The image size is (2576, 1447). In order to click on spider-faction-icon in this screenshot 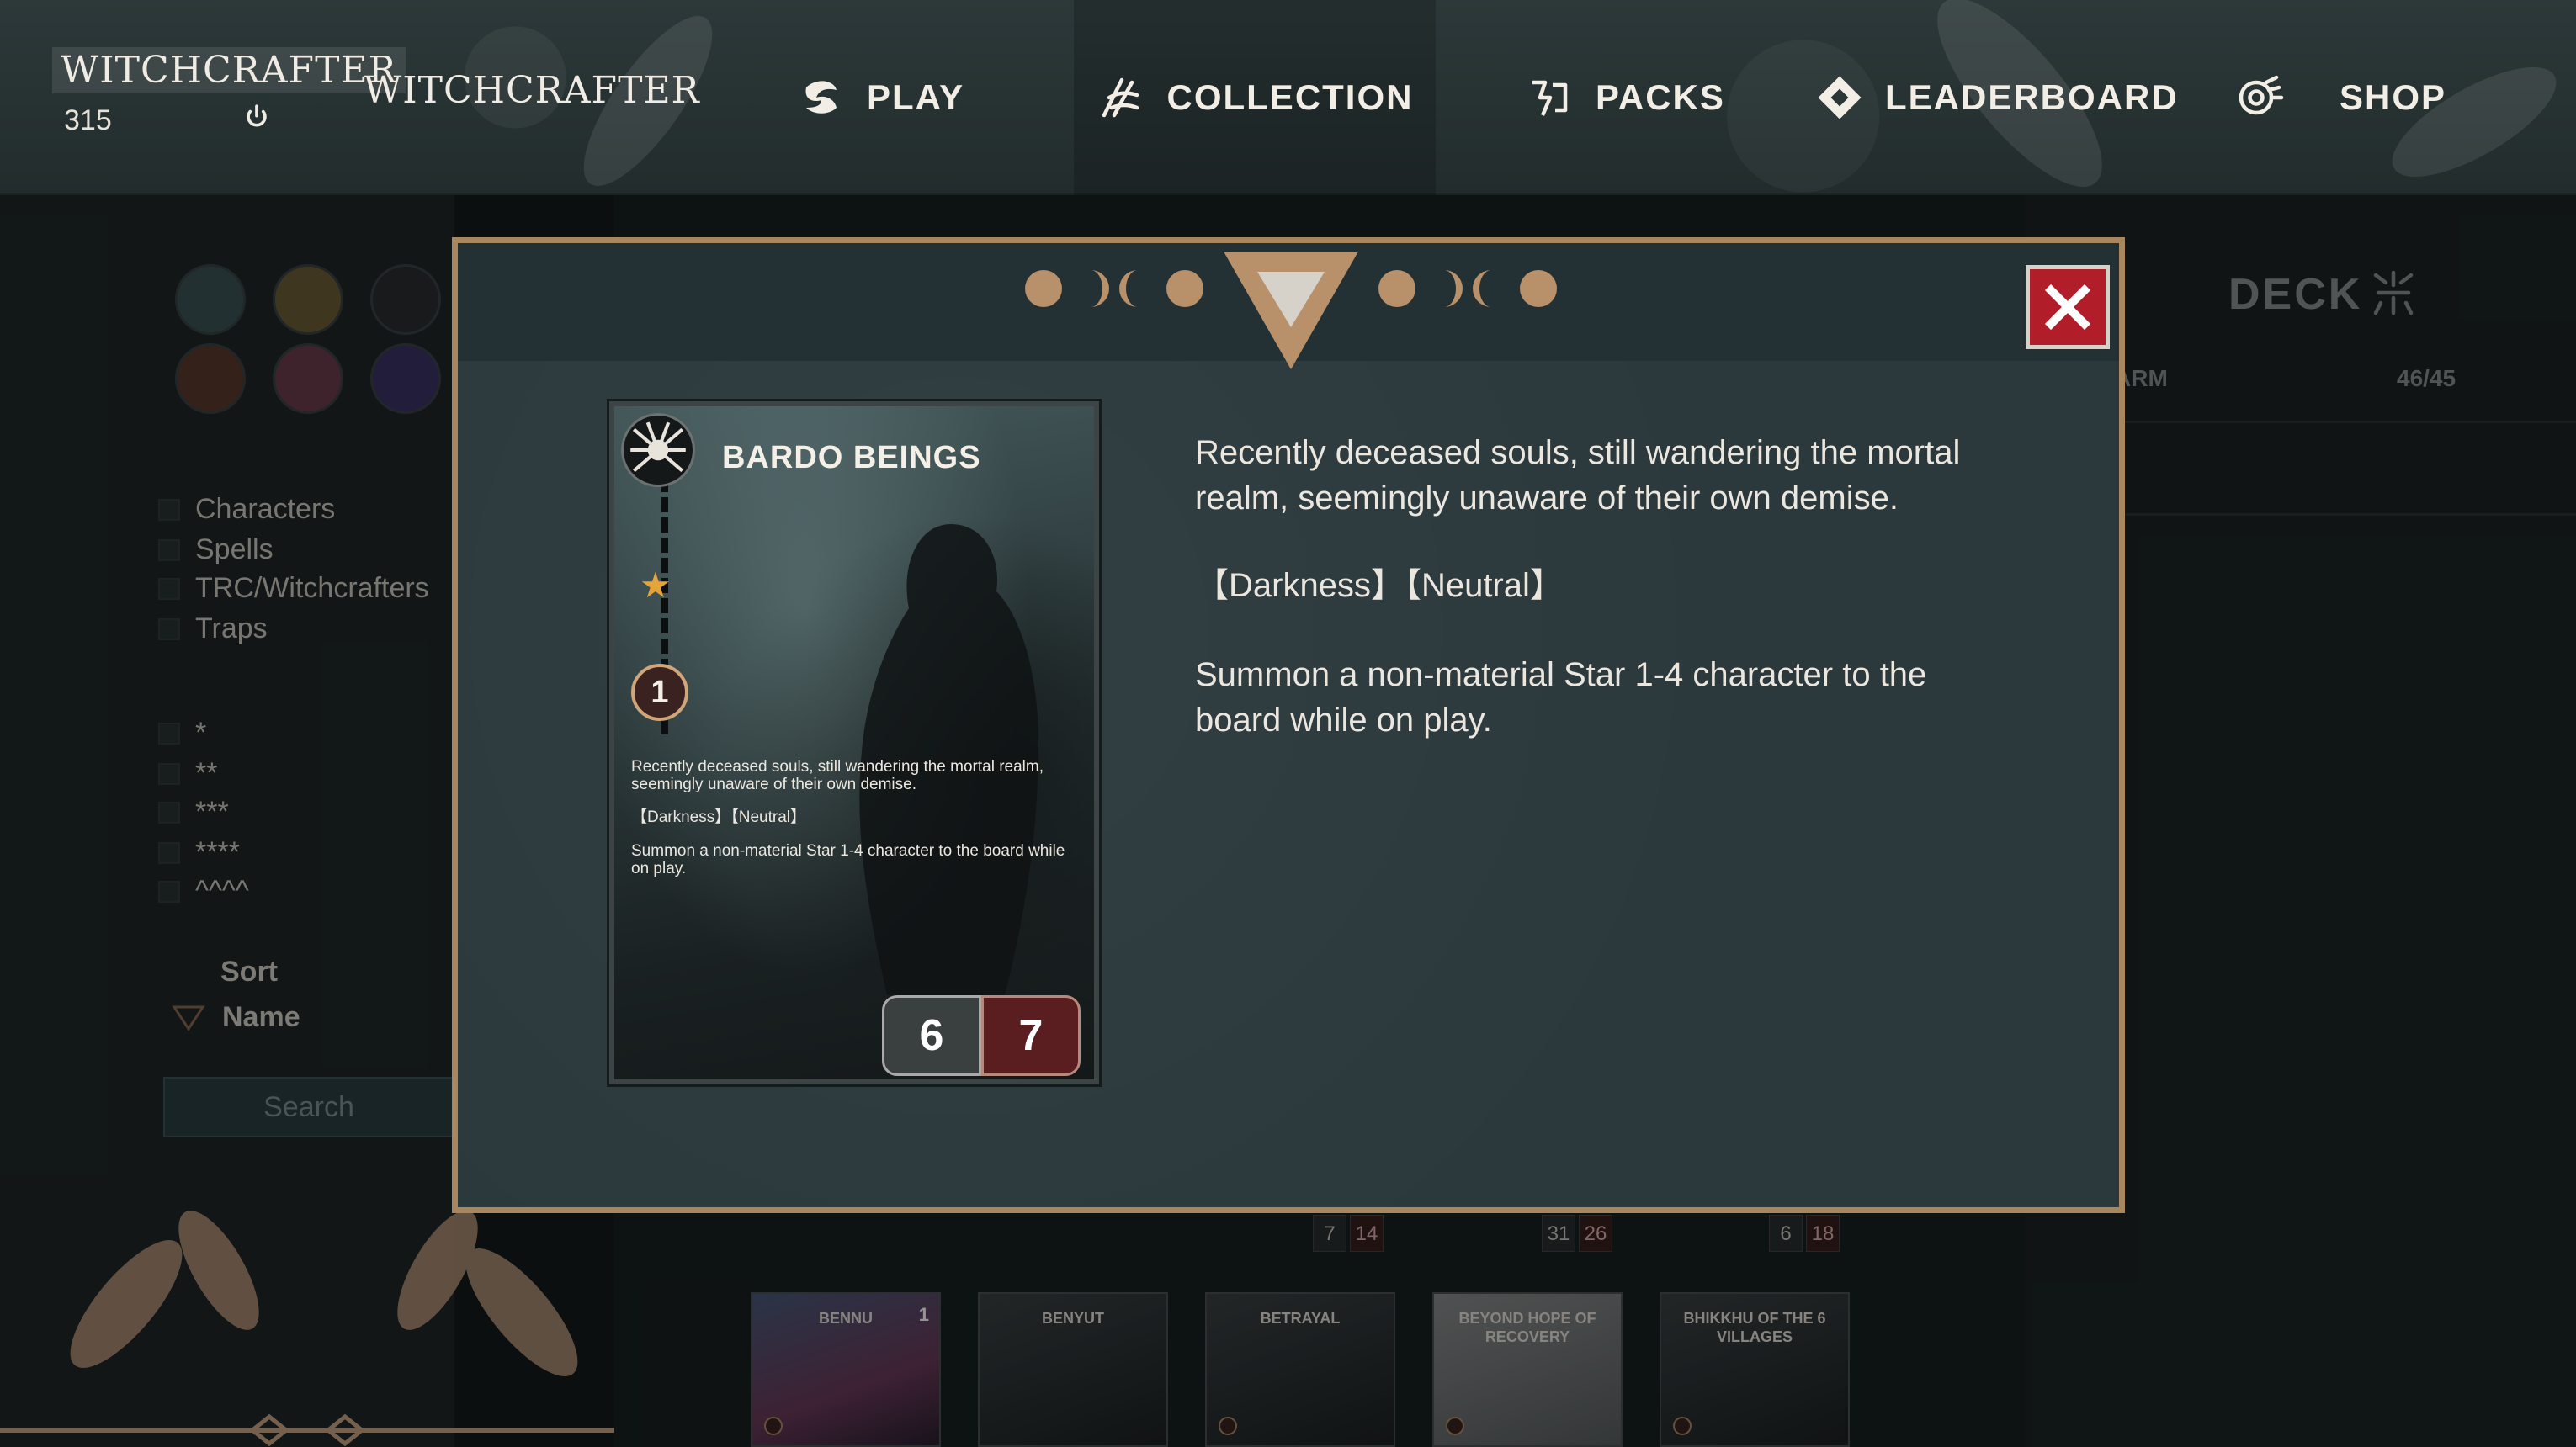, I will do `click(658, 450)`.